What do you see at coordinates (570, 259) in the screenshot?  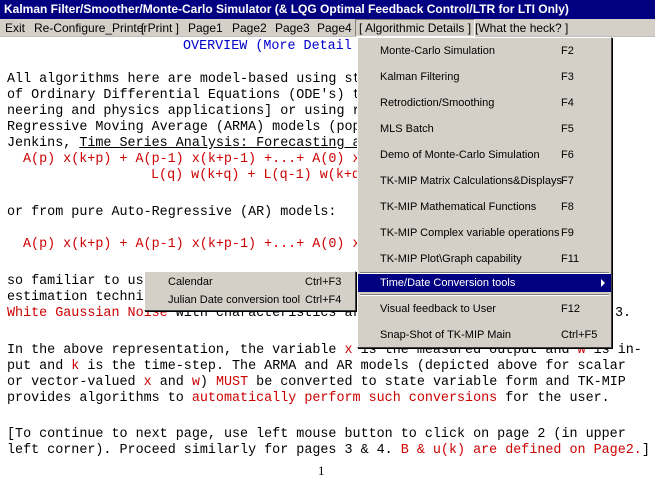 I see `menu-item-shortcut: F11` at bounding box center [570, 259].